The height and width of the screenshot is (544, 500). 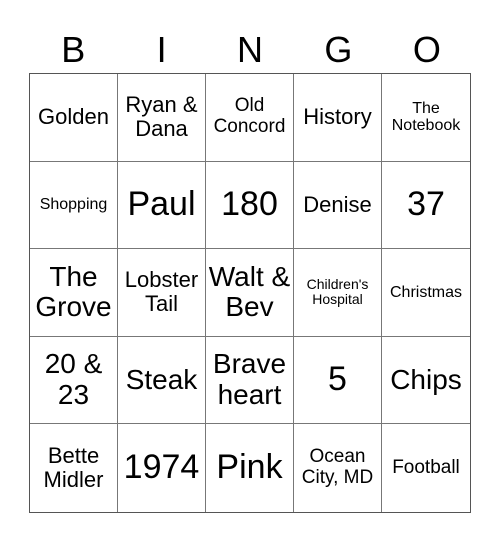 I want to click on bingo-cell: Brave heart, so click(x=250, y=380).